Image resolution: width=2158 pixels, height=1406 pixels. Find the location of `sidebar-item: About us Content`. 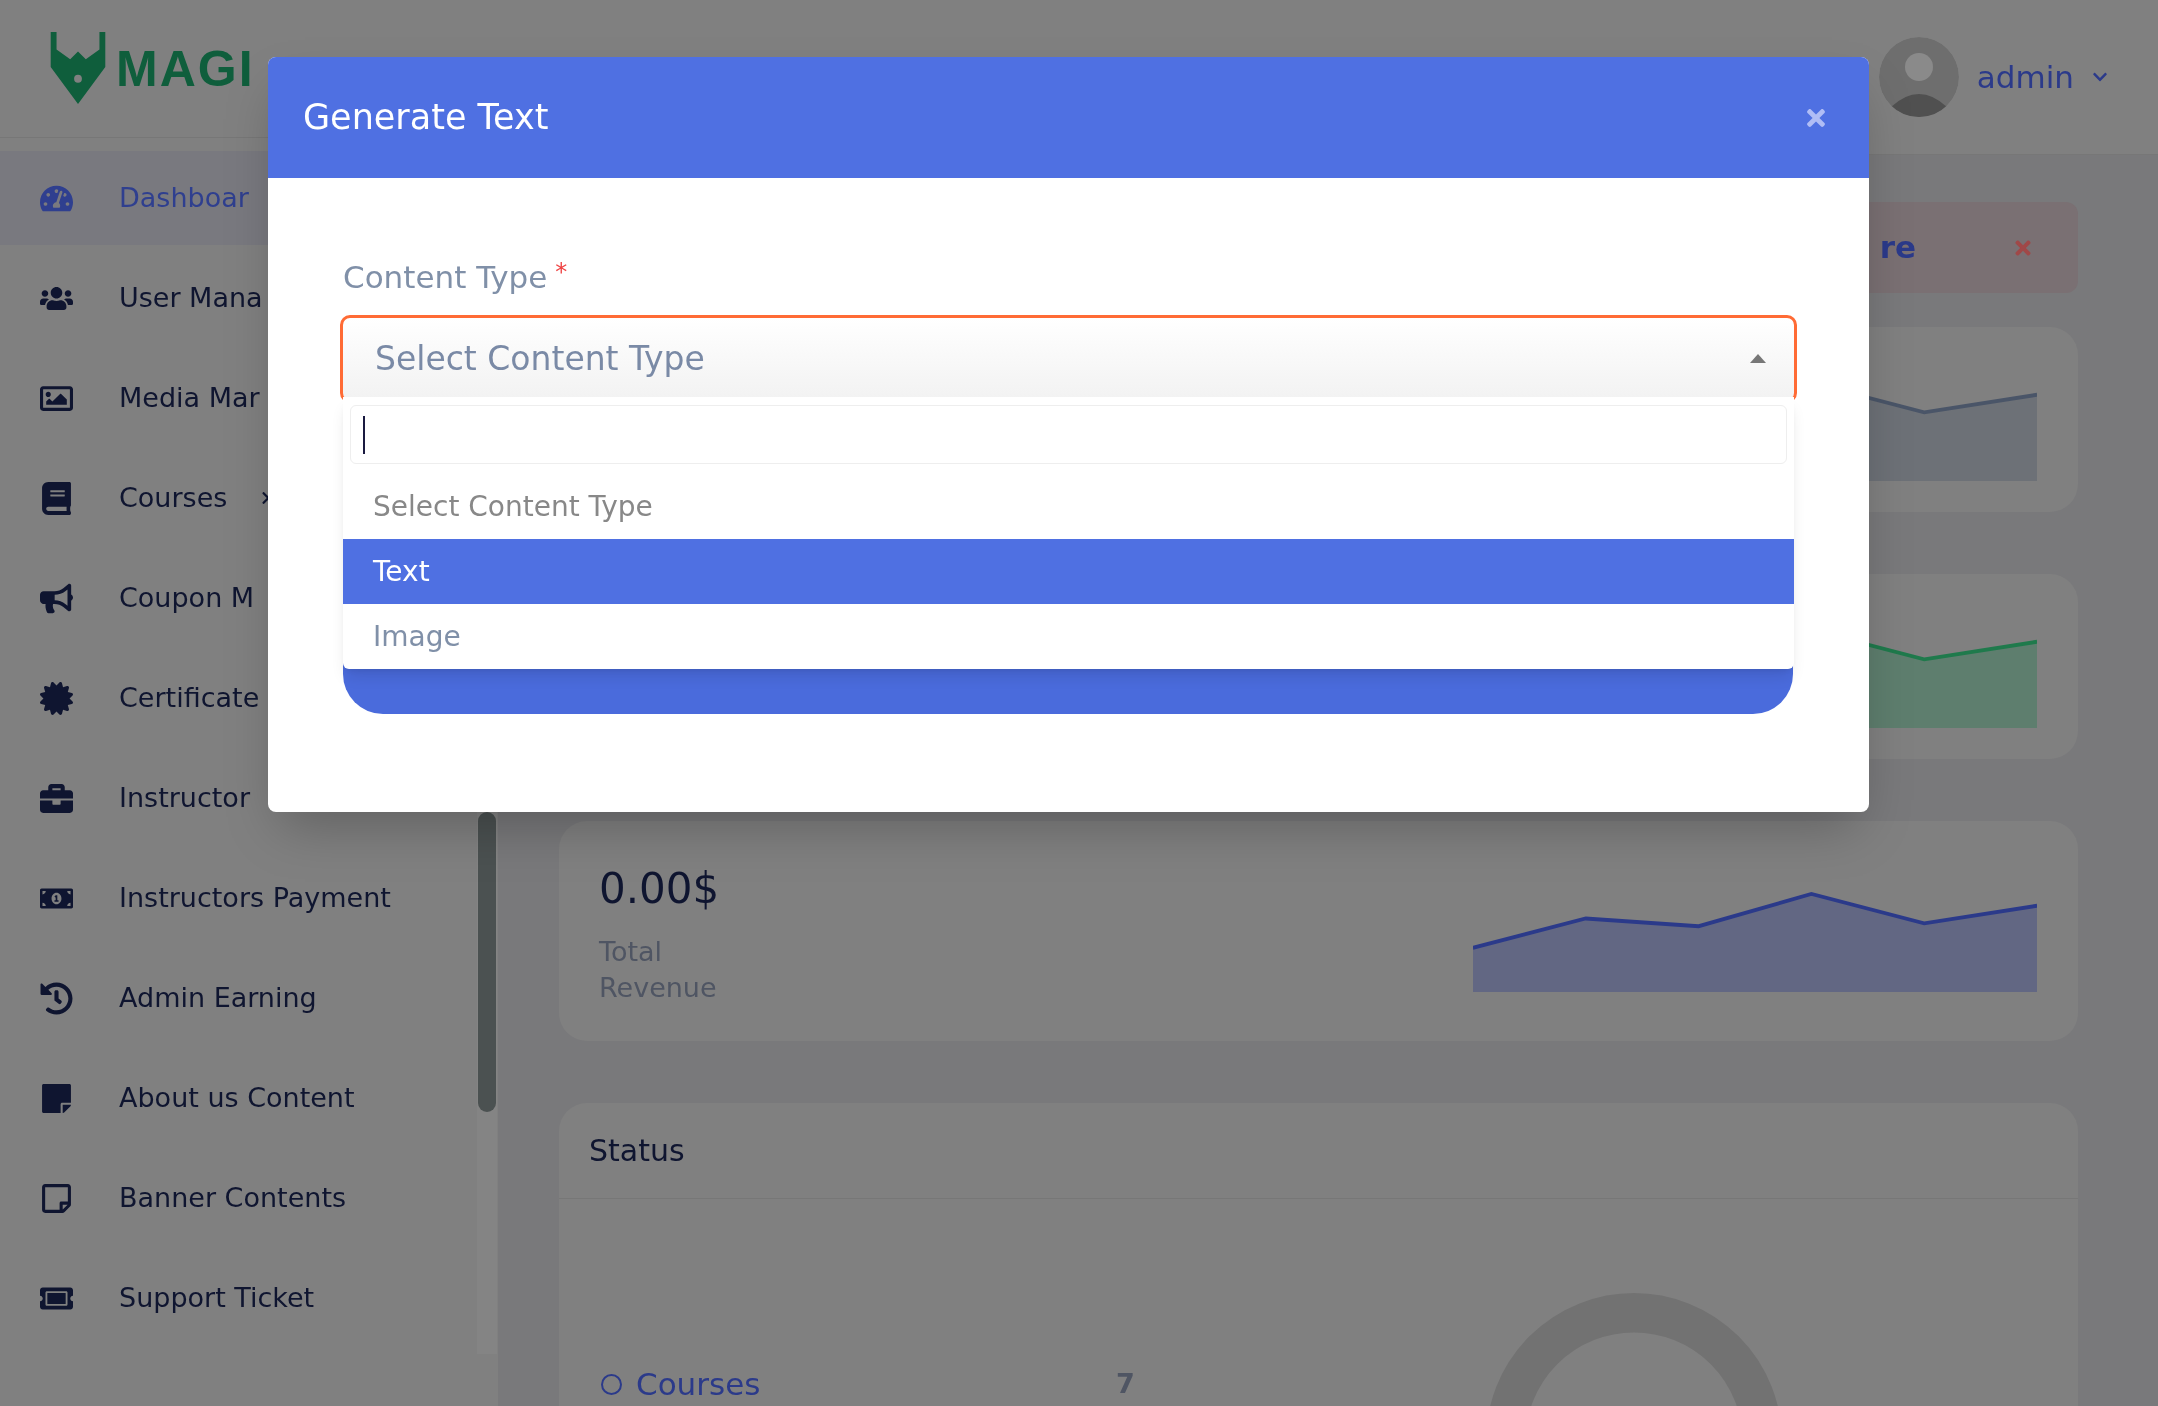

sidebar-item: About us Content is located at coordinates (249, 1098).